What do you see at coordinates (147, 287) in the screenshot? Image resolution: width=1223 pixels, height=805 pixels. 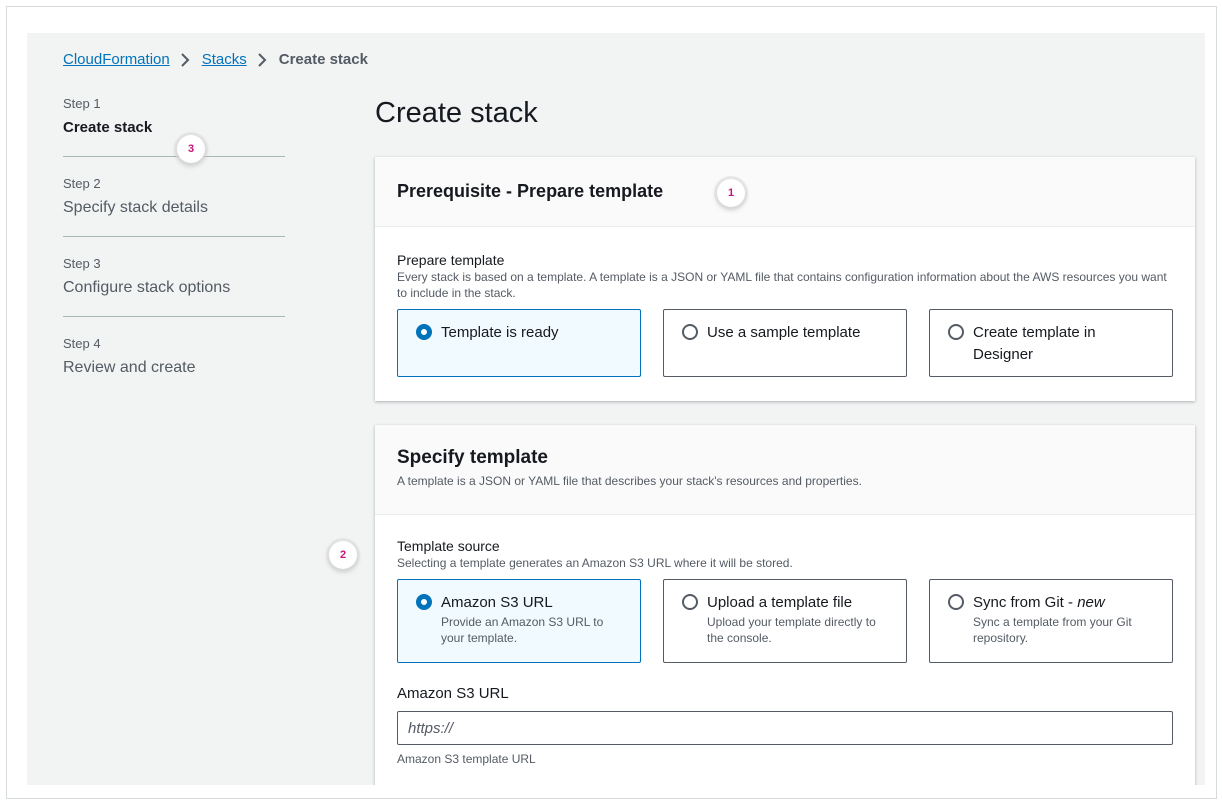 I see `step-title: Configure stack options` at bounding box center [147, 287].